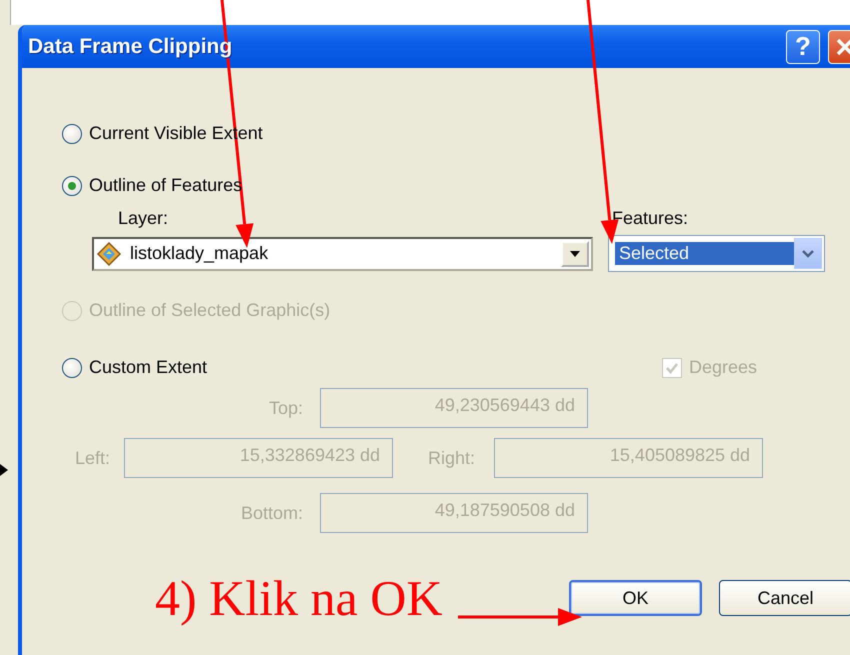  I want to click on arrowhead-icon, so click(4, 470).